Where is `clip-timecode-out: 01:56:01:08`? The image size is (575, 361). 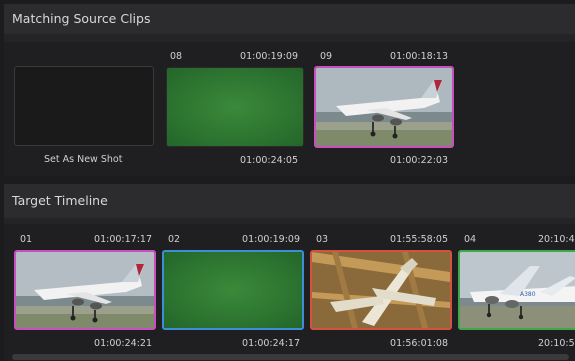 clip-timecode-out: 01:56:01:08 is located at coordinates (419, 343).